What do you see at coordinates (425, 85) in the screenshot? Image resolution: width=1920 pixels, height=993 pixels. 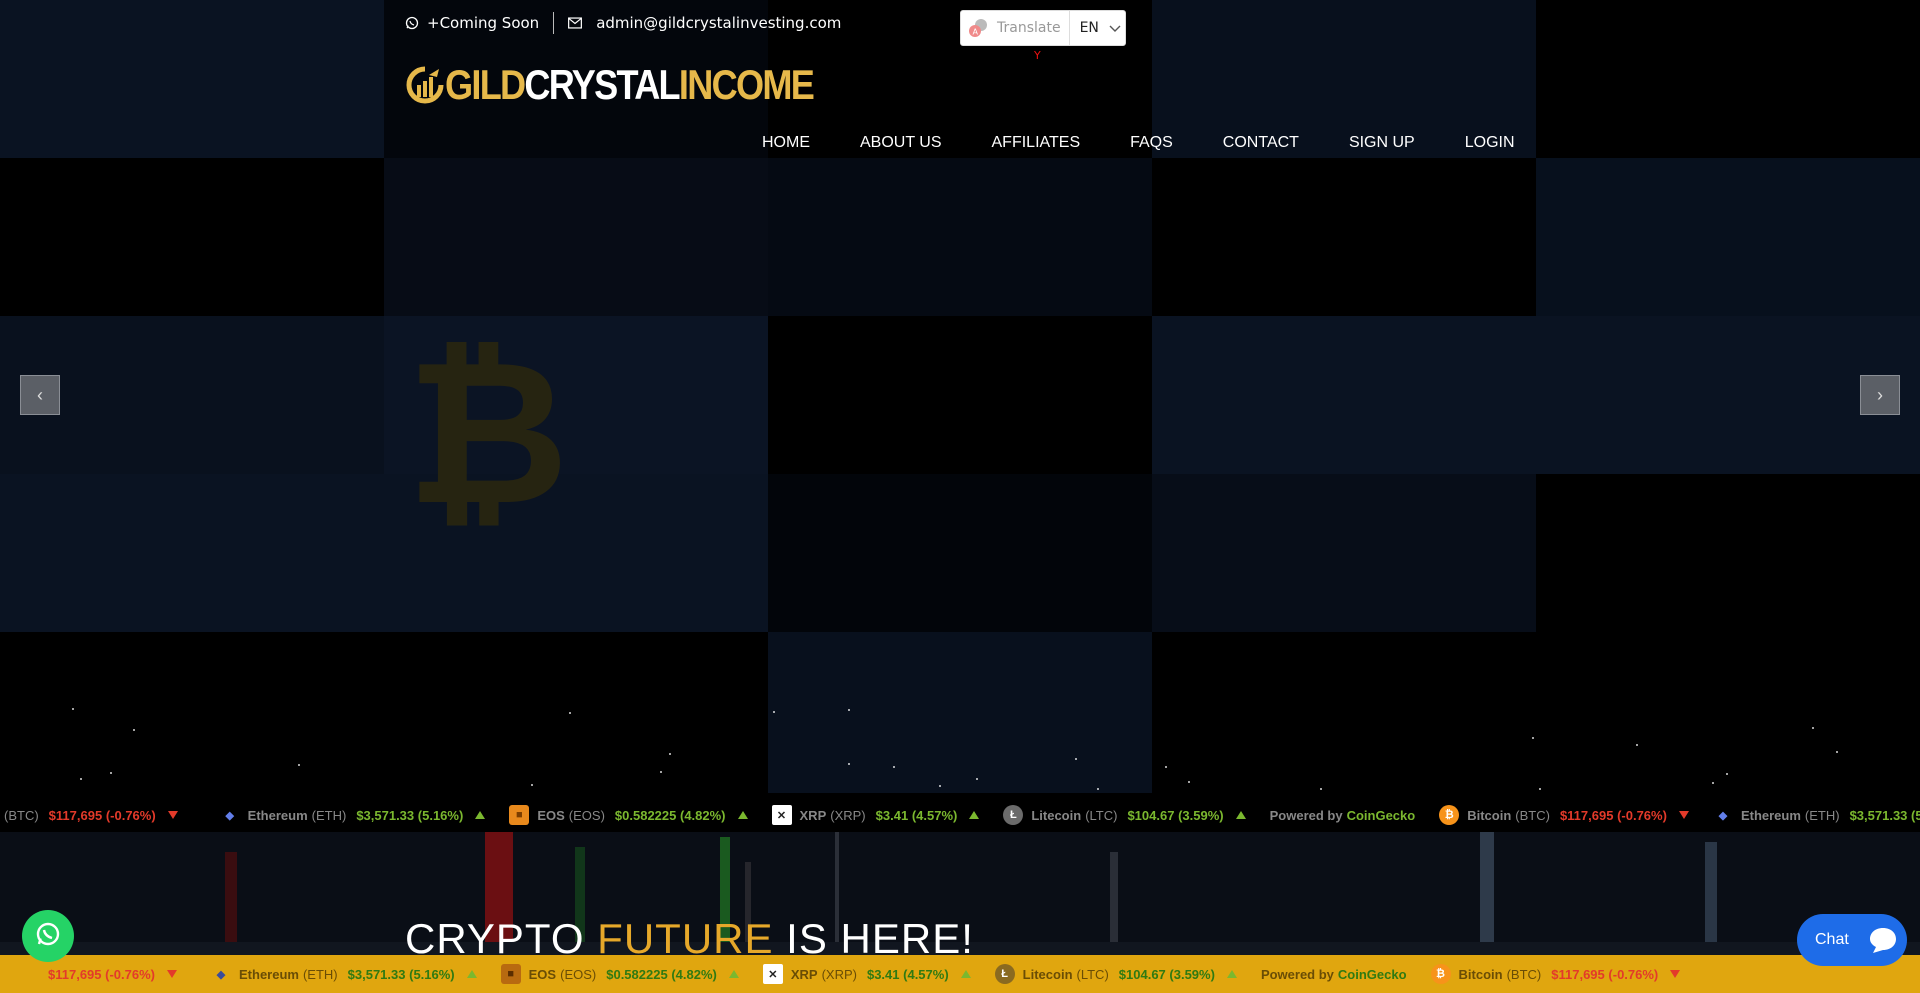 I see `logo-mark-icon` at bounding box center [425, 85].